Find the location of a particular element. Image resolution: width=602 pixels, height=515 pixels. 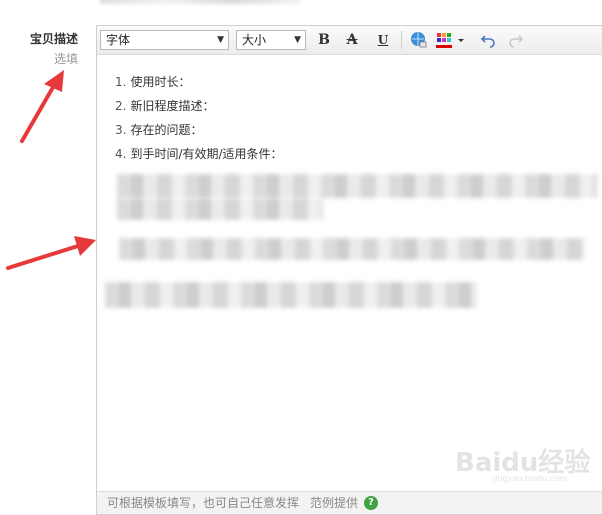

baidu-watermark: Baidu经验 jingyan.baidu.com is located at coordinates (525, 463).